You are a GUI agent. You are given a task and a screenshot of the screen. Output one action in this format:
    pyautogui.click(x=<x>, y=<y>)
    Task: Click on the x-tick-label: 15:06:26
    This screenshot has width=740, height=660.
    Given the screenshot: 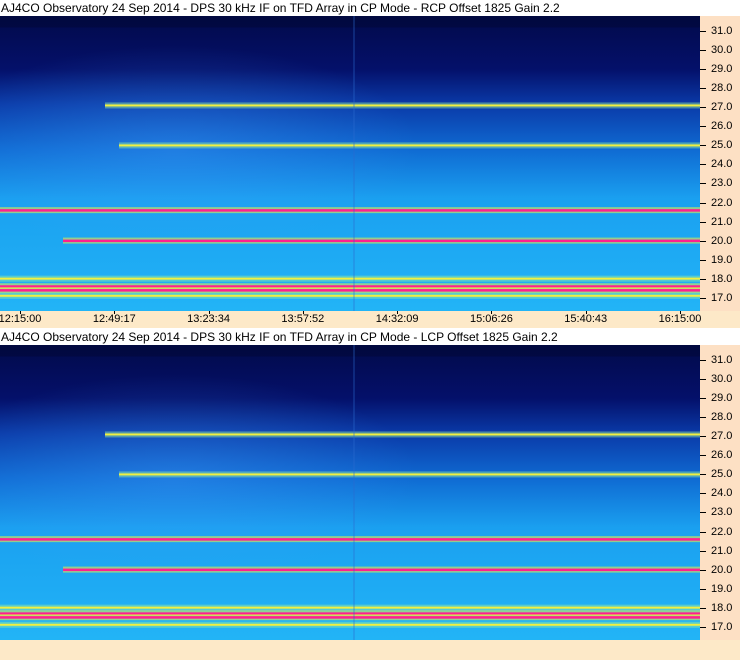 What is the action you would take?
    pyautogui.click(x=491, y=319)
    